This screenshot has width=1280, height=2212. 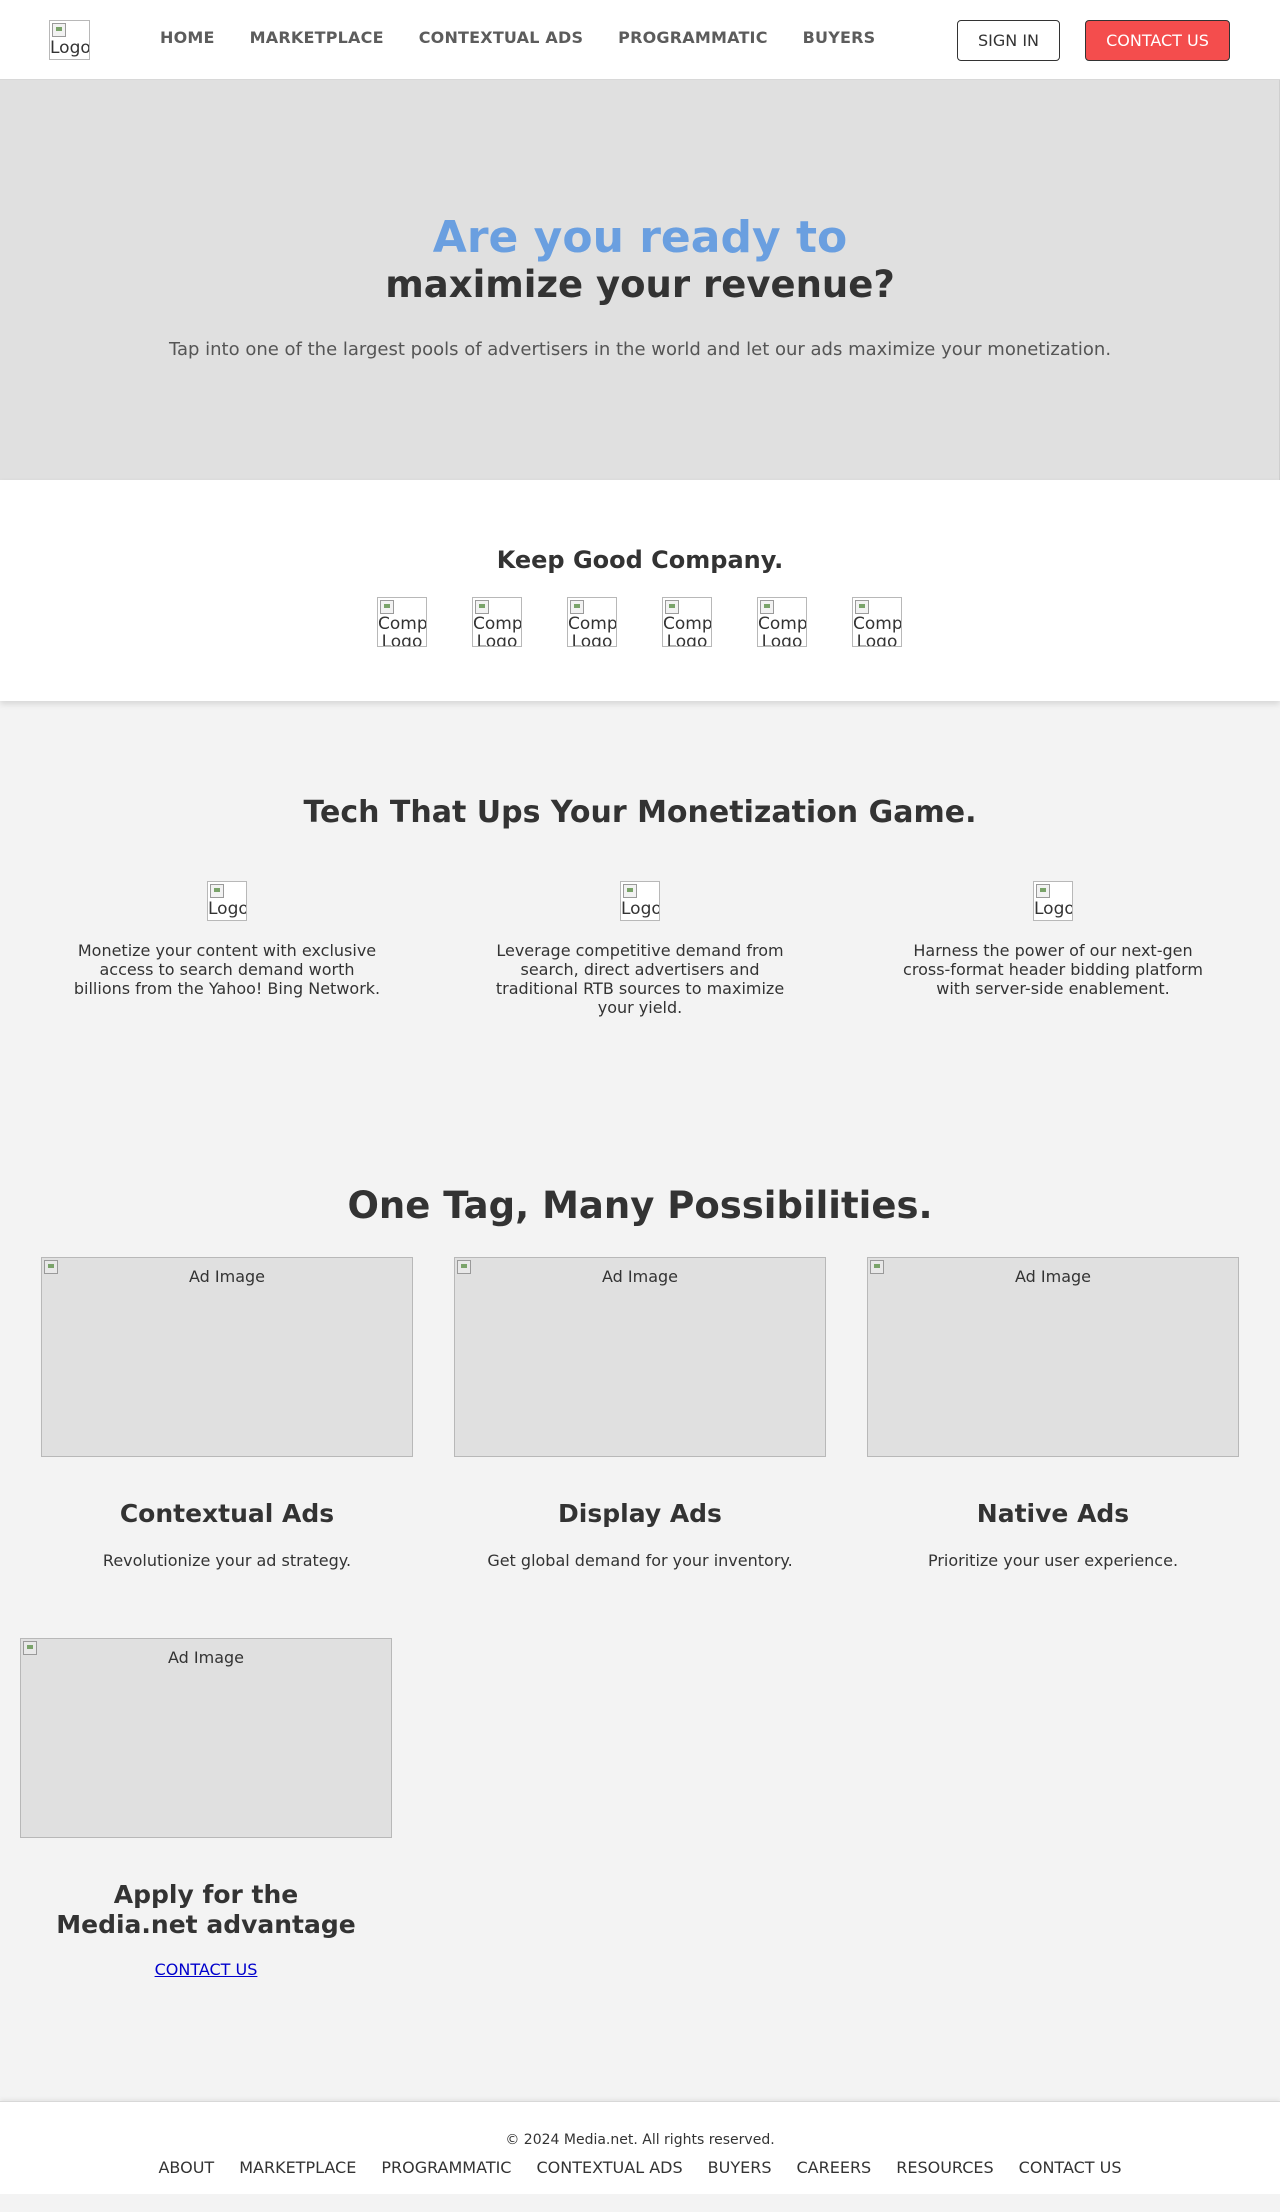 What do you see at coordinates (640, 1513) in the screenshot?
I see `card-title: Display Ads` at bounding box center [640, 1513].